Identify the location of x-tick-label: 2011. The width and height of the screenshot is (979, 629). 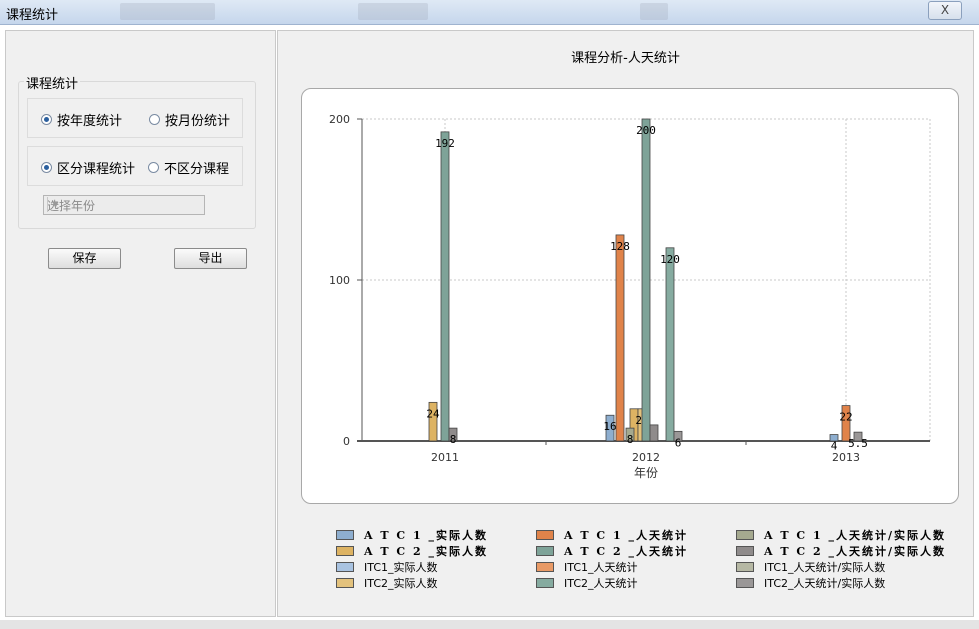
(445, 457).